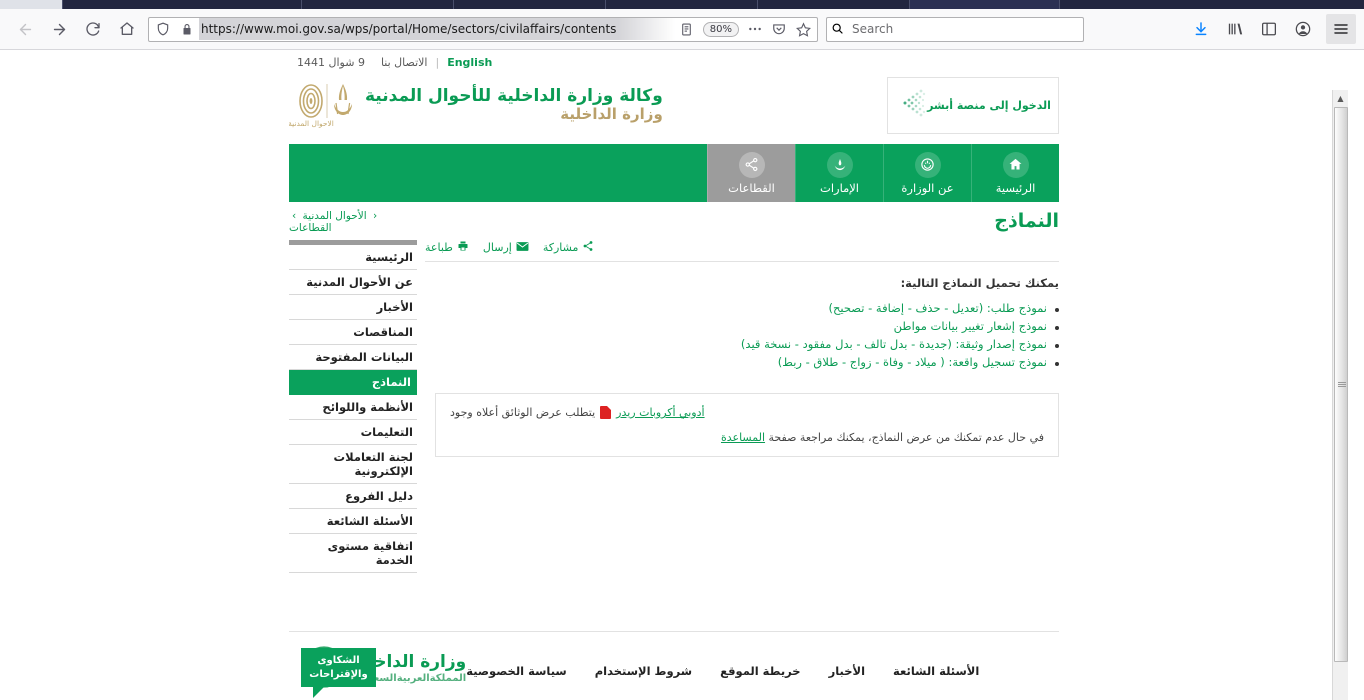  I want to click on nav-item-about-ministry: عن الوزارة, so click(927, 173).